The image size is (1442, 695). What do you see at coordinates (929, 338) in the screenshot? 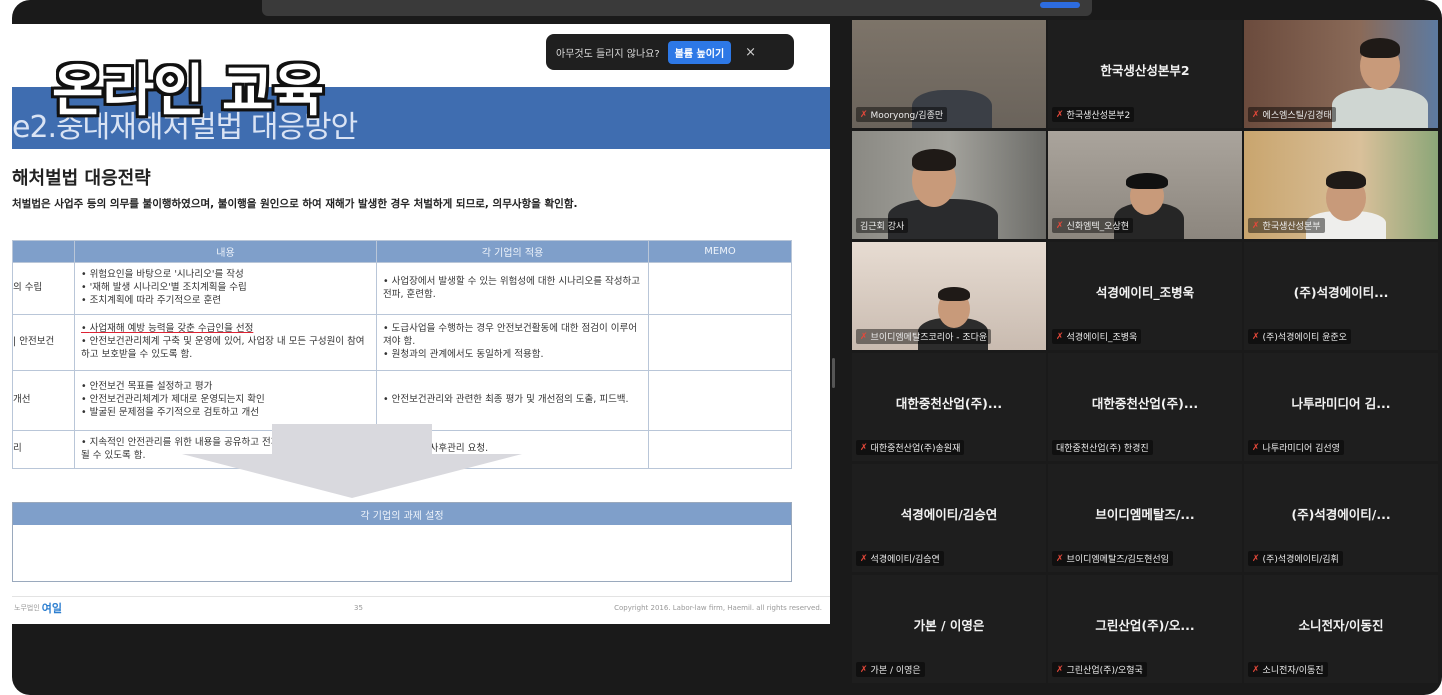
I see `participant-name: 브이디엠메탈즈코리아 - 조다윤` at bounding box center [929, 338].